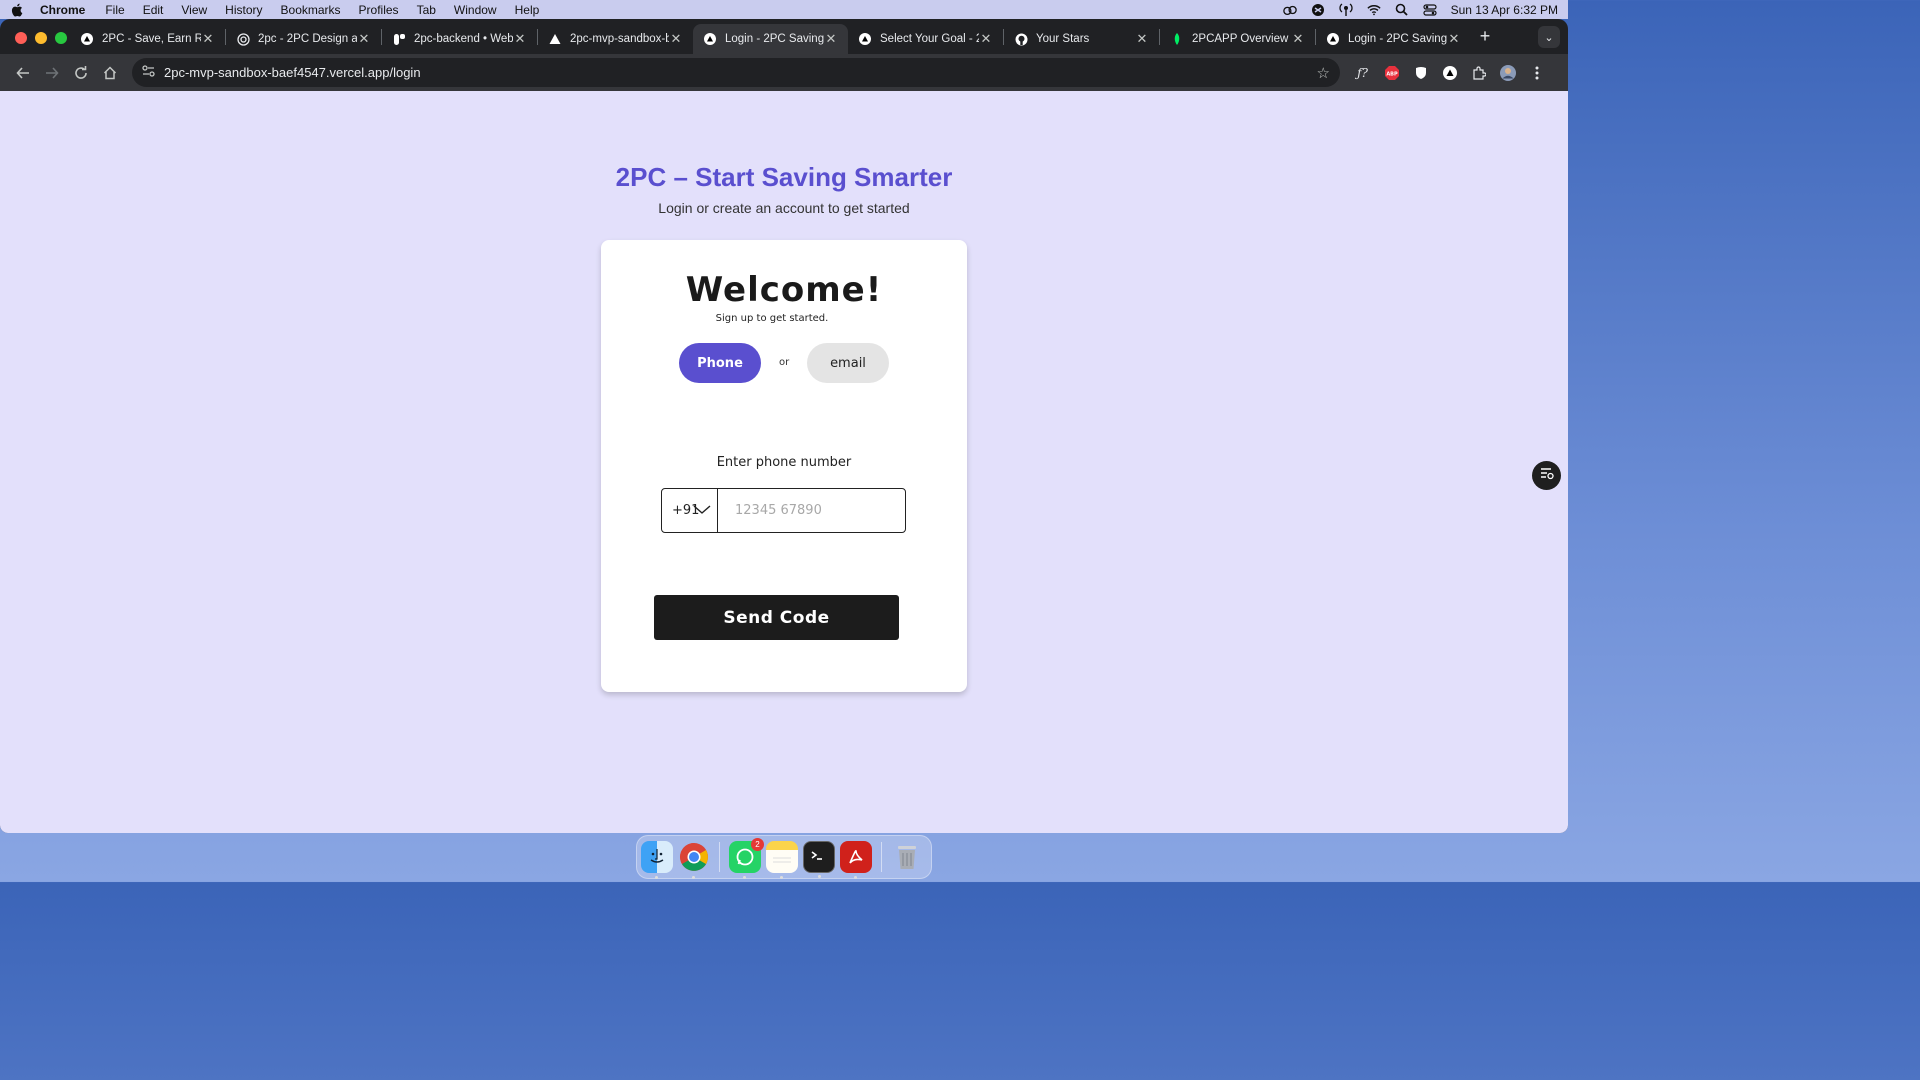 The height and width of the screenshot is (1080, 1920). I want to click on svg-text: ABP, so click(1392, 74).